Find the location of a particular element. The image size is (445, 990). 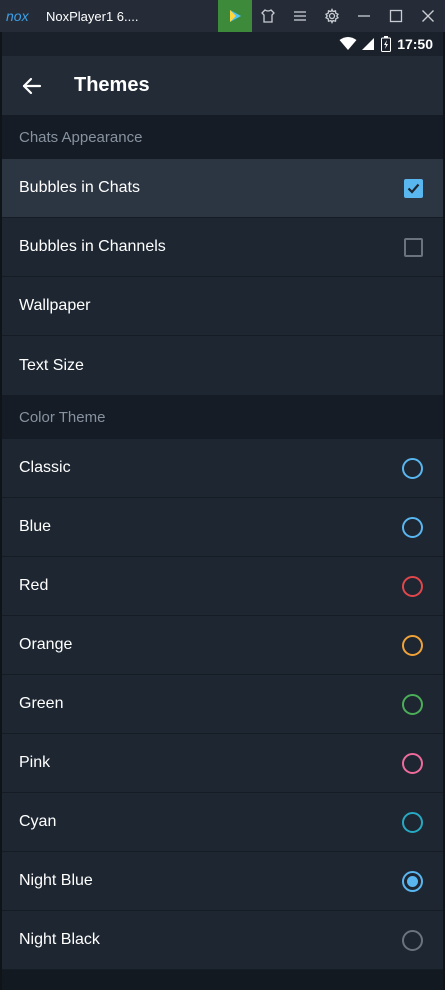

setting-text-size: Text Size is located at coordinates (222, 365).